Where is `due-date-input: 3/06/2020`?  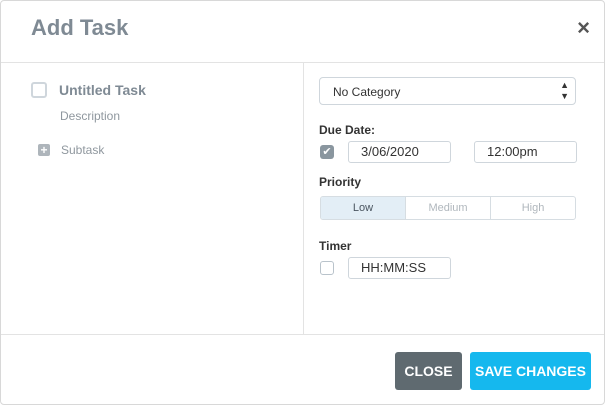 due-date-input: 3/06/2020 is located at coordinates (399, 152).